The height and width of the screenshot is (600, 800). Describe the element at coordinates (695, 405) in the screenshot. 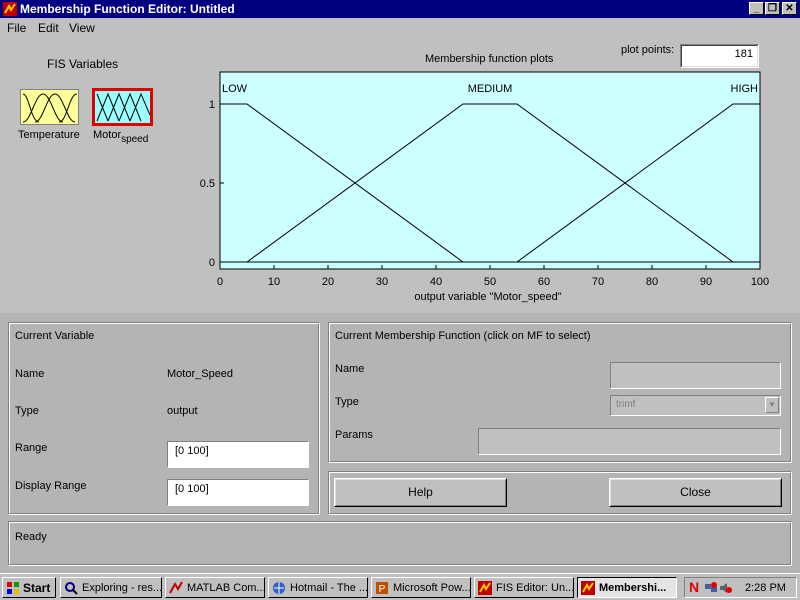

I see `mf-type-select: trimf ▼` at that location.